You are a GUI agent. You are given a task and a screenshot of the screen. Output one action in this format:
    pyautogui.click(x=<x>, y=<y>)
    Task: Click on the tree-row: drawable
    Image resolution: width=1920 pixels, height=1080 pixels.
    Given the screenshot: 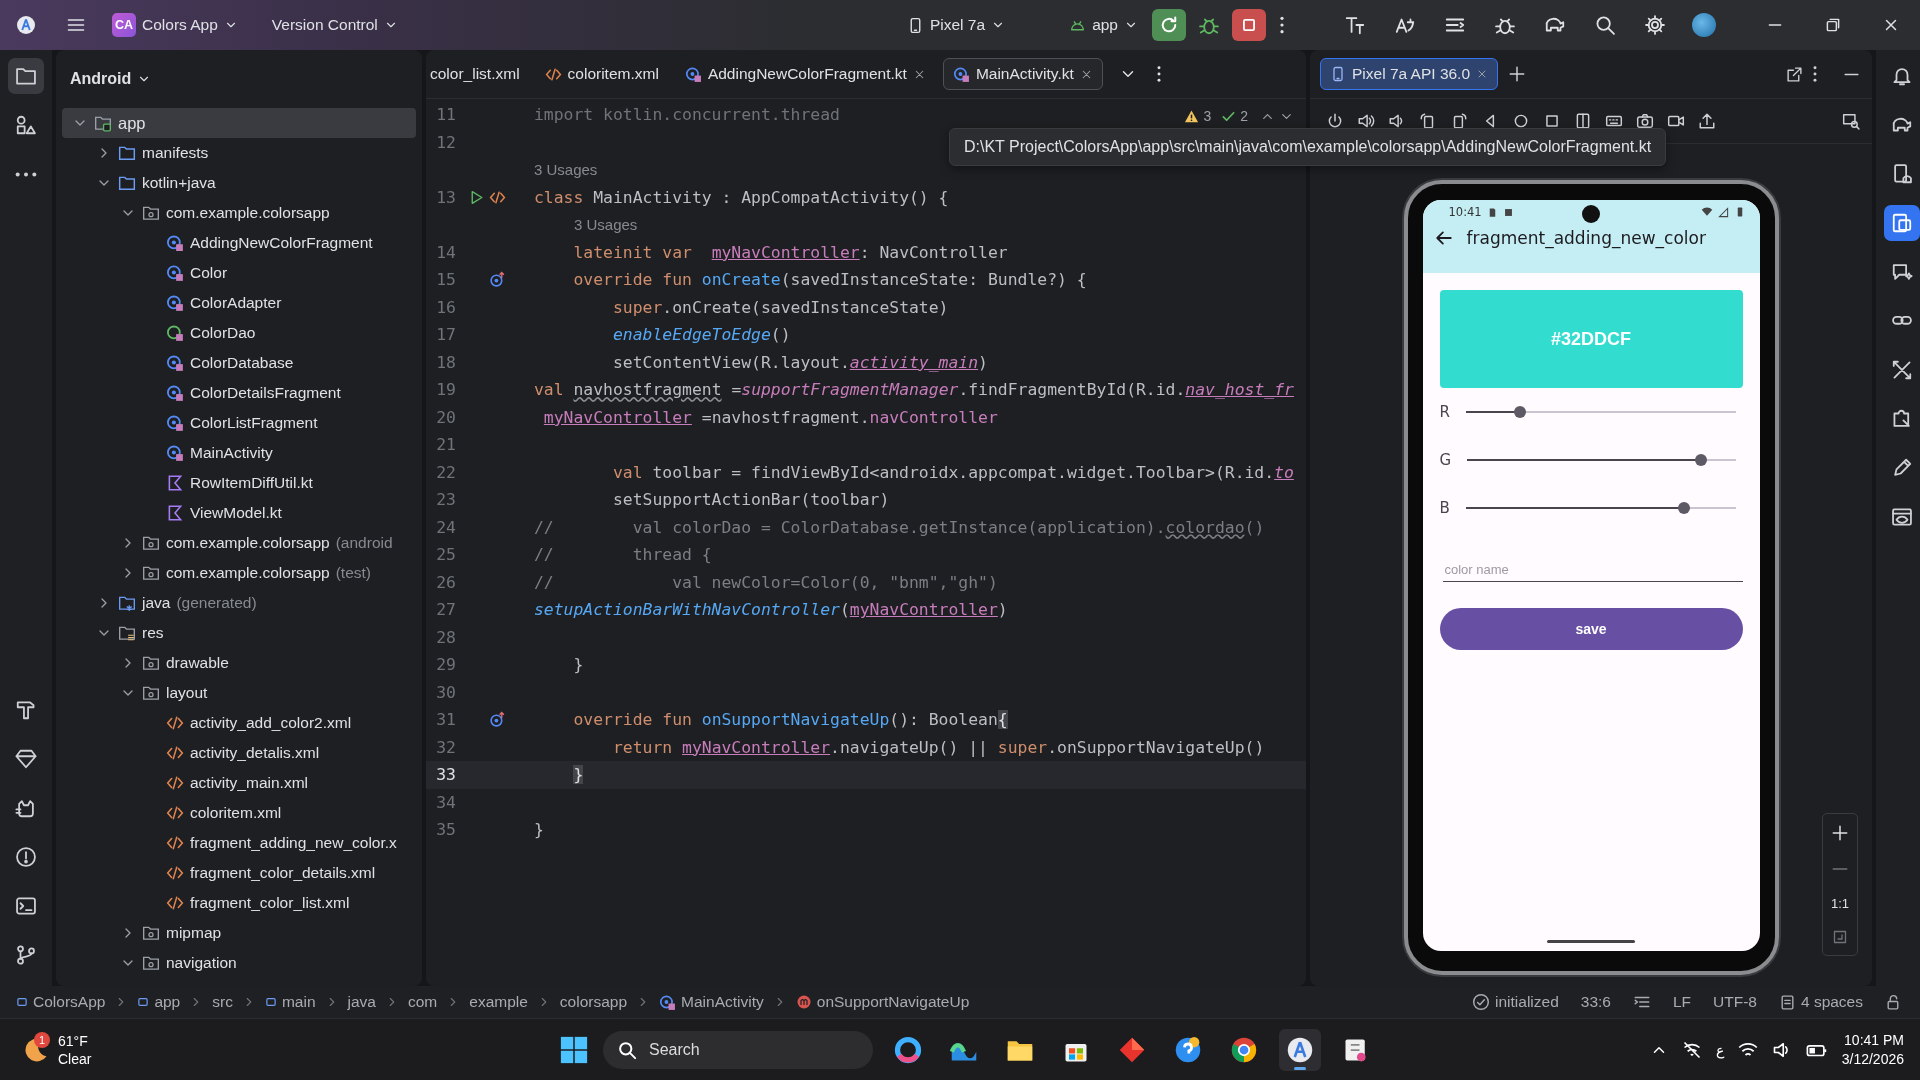 What is the action you would take?
    pyautogui.click(x=239, y=663)
    